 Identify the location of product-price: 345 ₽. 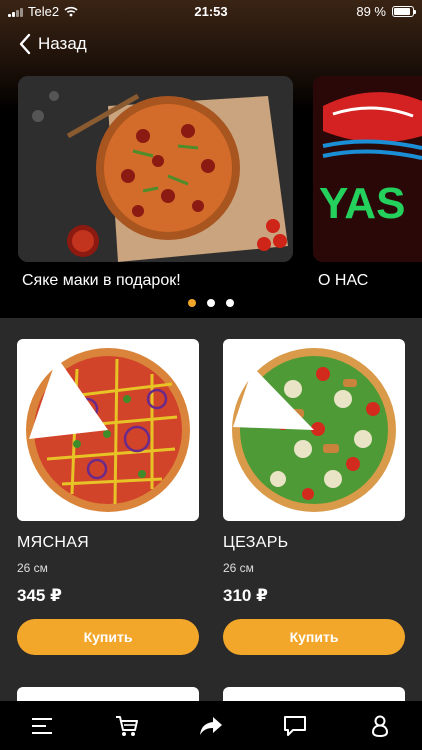
(39, 595).